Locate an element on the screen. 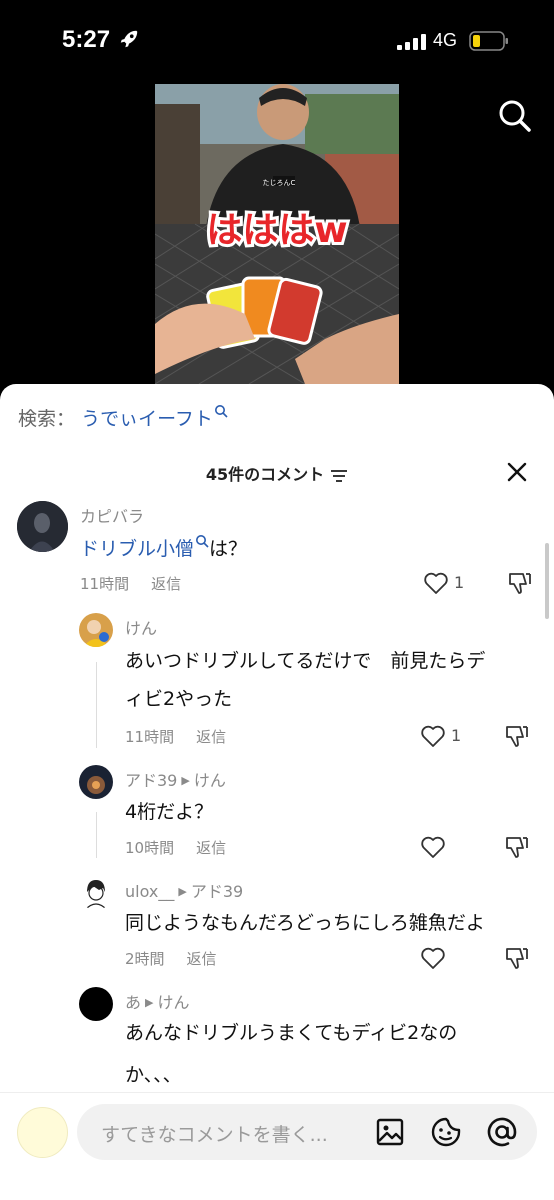  status-time: 5:27 is located at coordinates (86, 39).